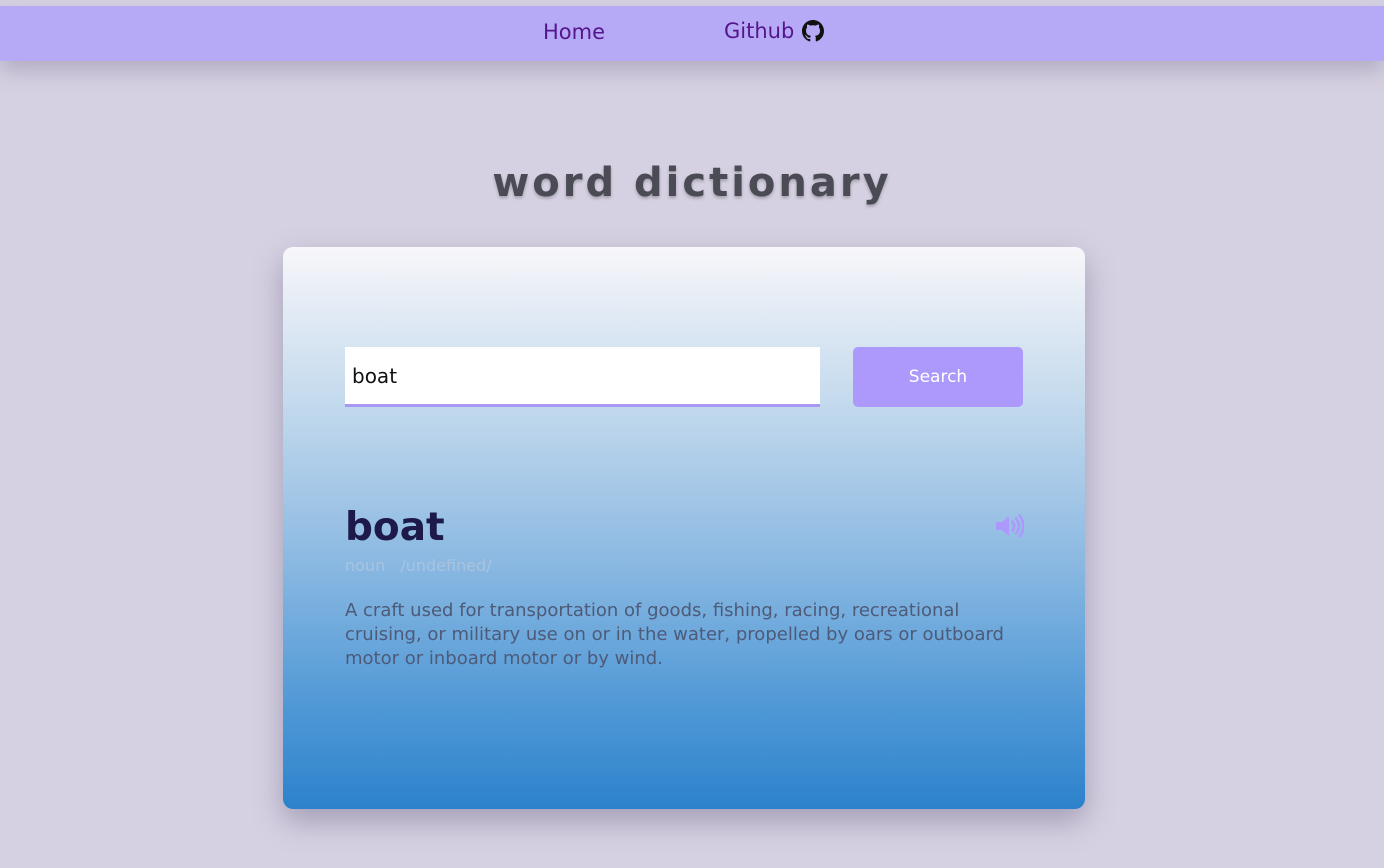 The width and height of the screenshot is (1384, 868). Describe the element at coordinates (365, 565) in the screenshot. I see `part-of-speech: noun` at that location.